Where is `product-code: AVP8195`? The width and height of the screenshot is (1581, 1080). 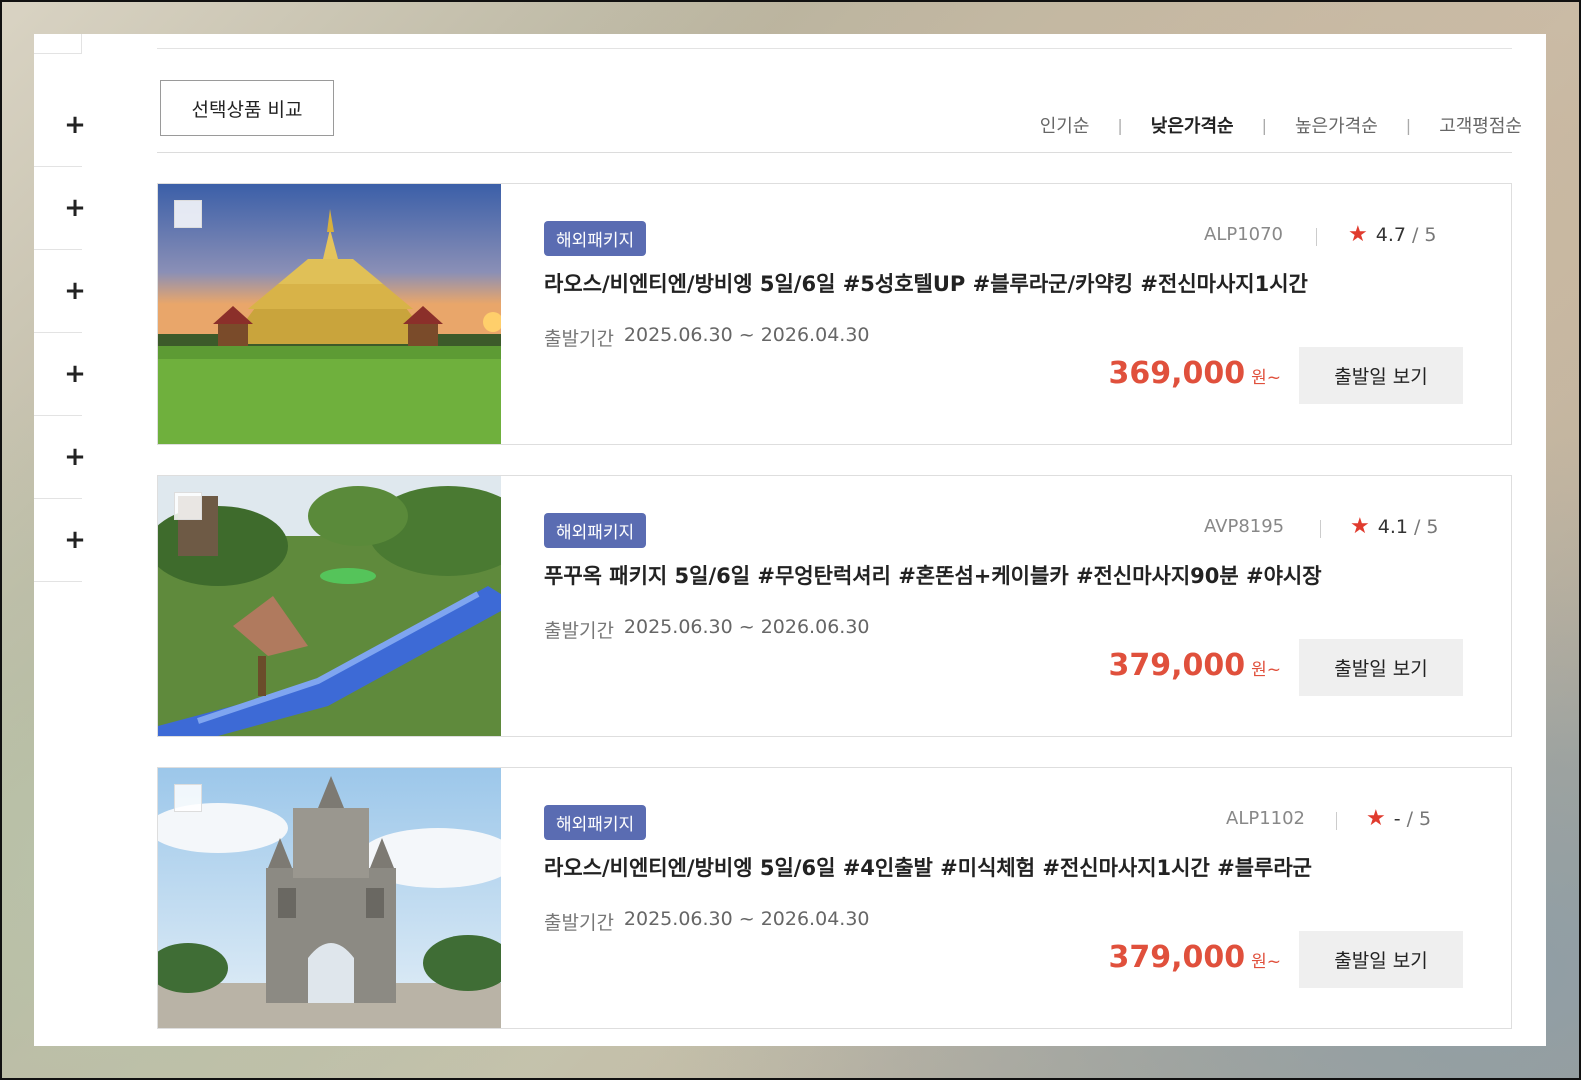
product-code: AVP8195 is located at coordinates (1244, 526).